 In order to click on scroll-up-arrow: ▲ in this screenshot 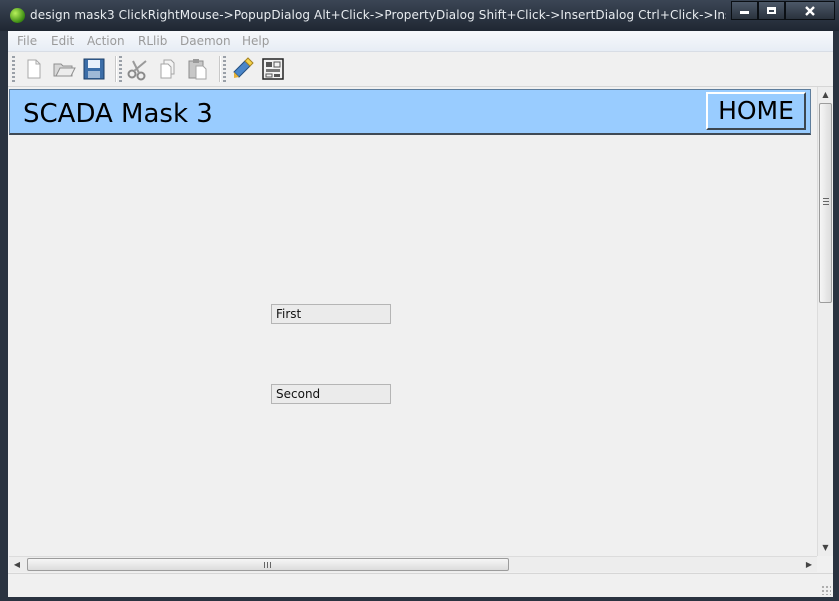, I will do `click(825, 95)`.